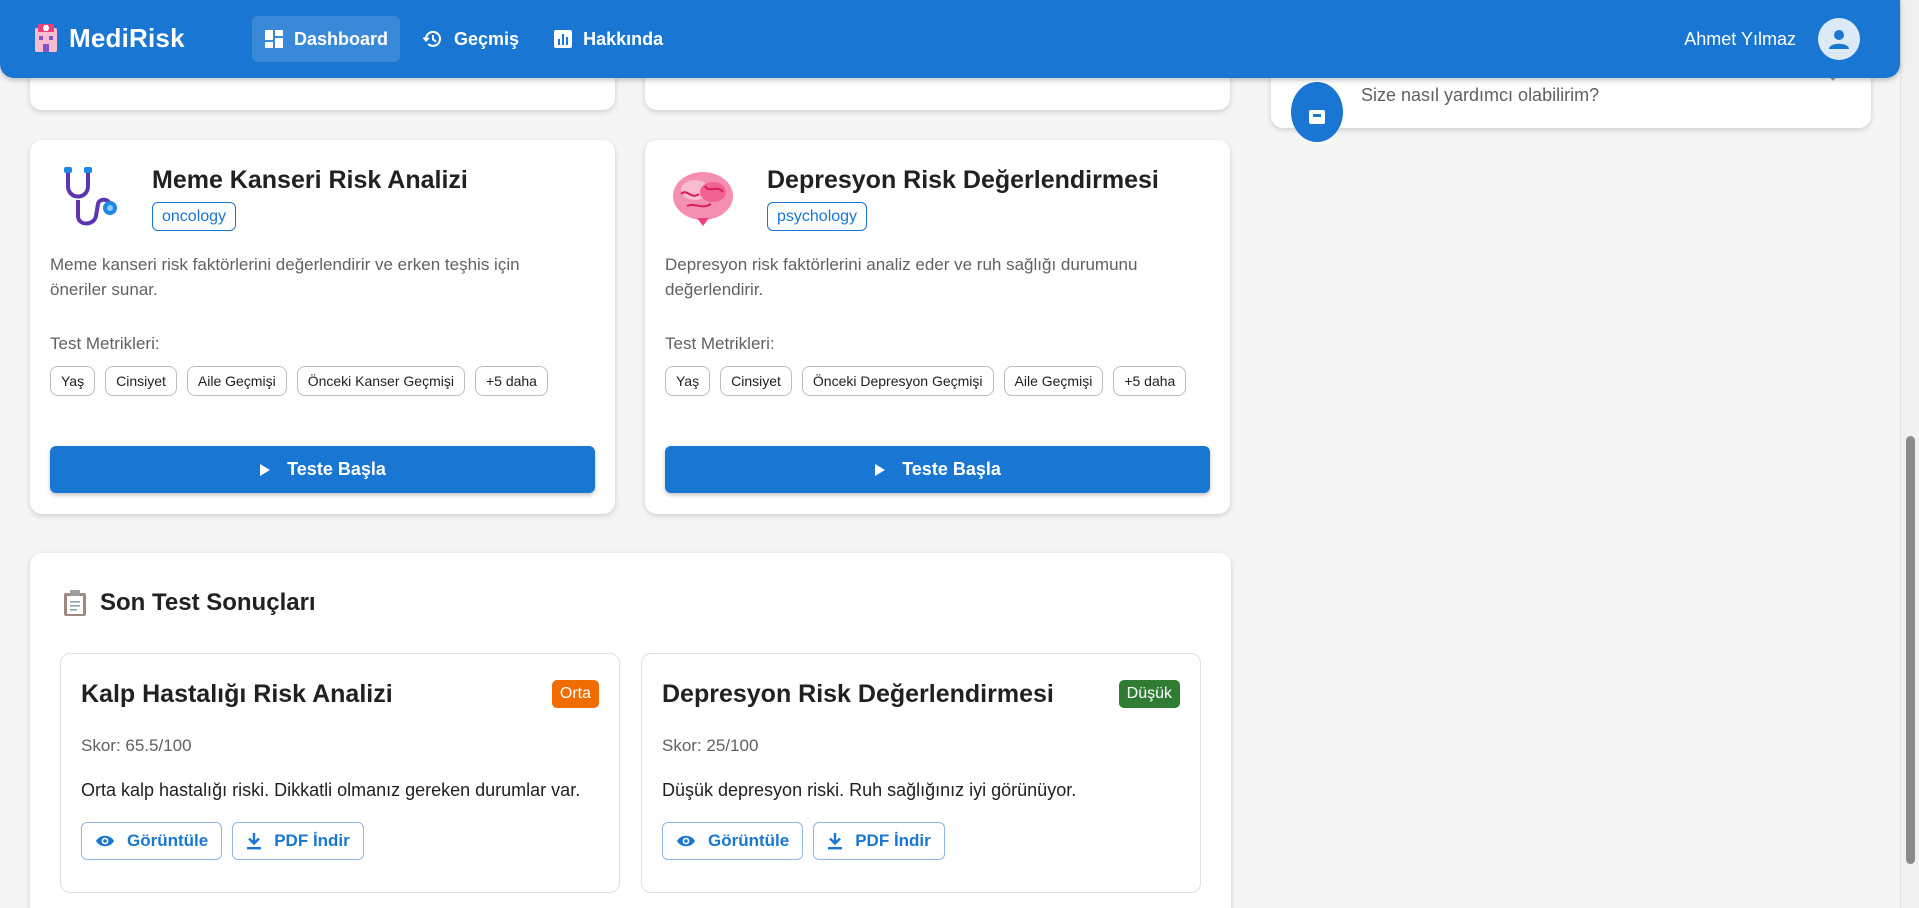 Image resolution: width=1919 pixels, height=908 pixels. Describe the element at coordinates (487, 38) in the screenshot. I see `nav-history-label: Geçmiş` at that location.